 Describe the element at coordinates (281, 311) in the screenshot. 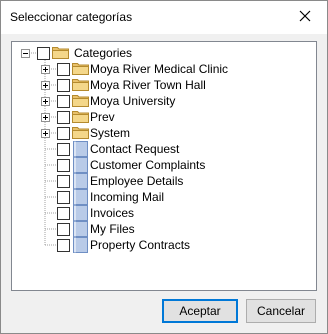

I see `cancel-button: Cancelar` at that location.